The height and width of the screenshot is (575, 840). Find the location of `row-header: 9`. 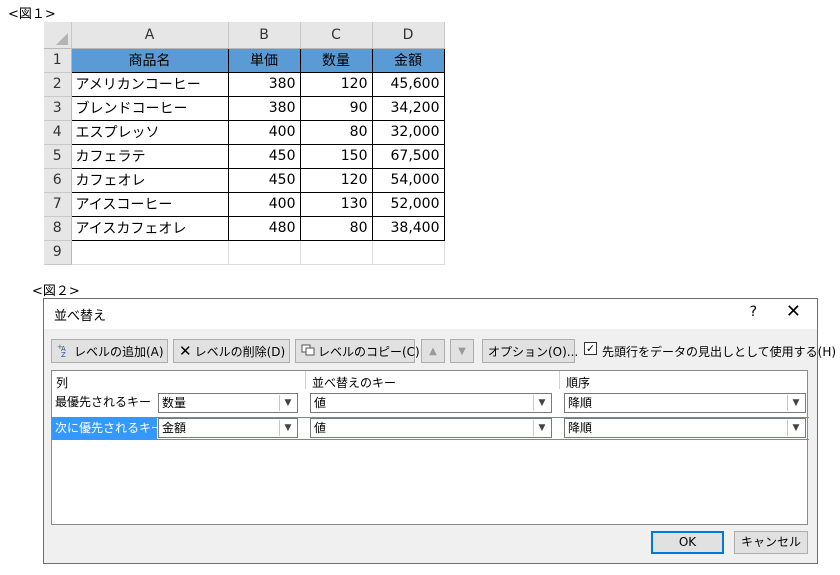

row-header: 9 is located at coordinates (58, 252).